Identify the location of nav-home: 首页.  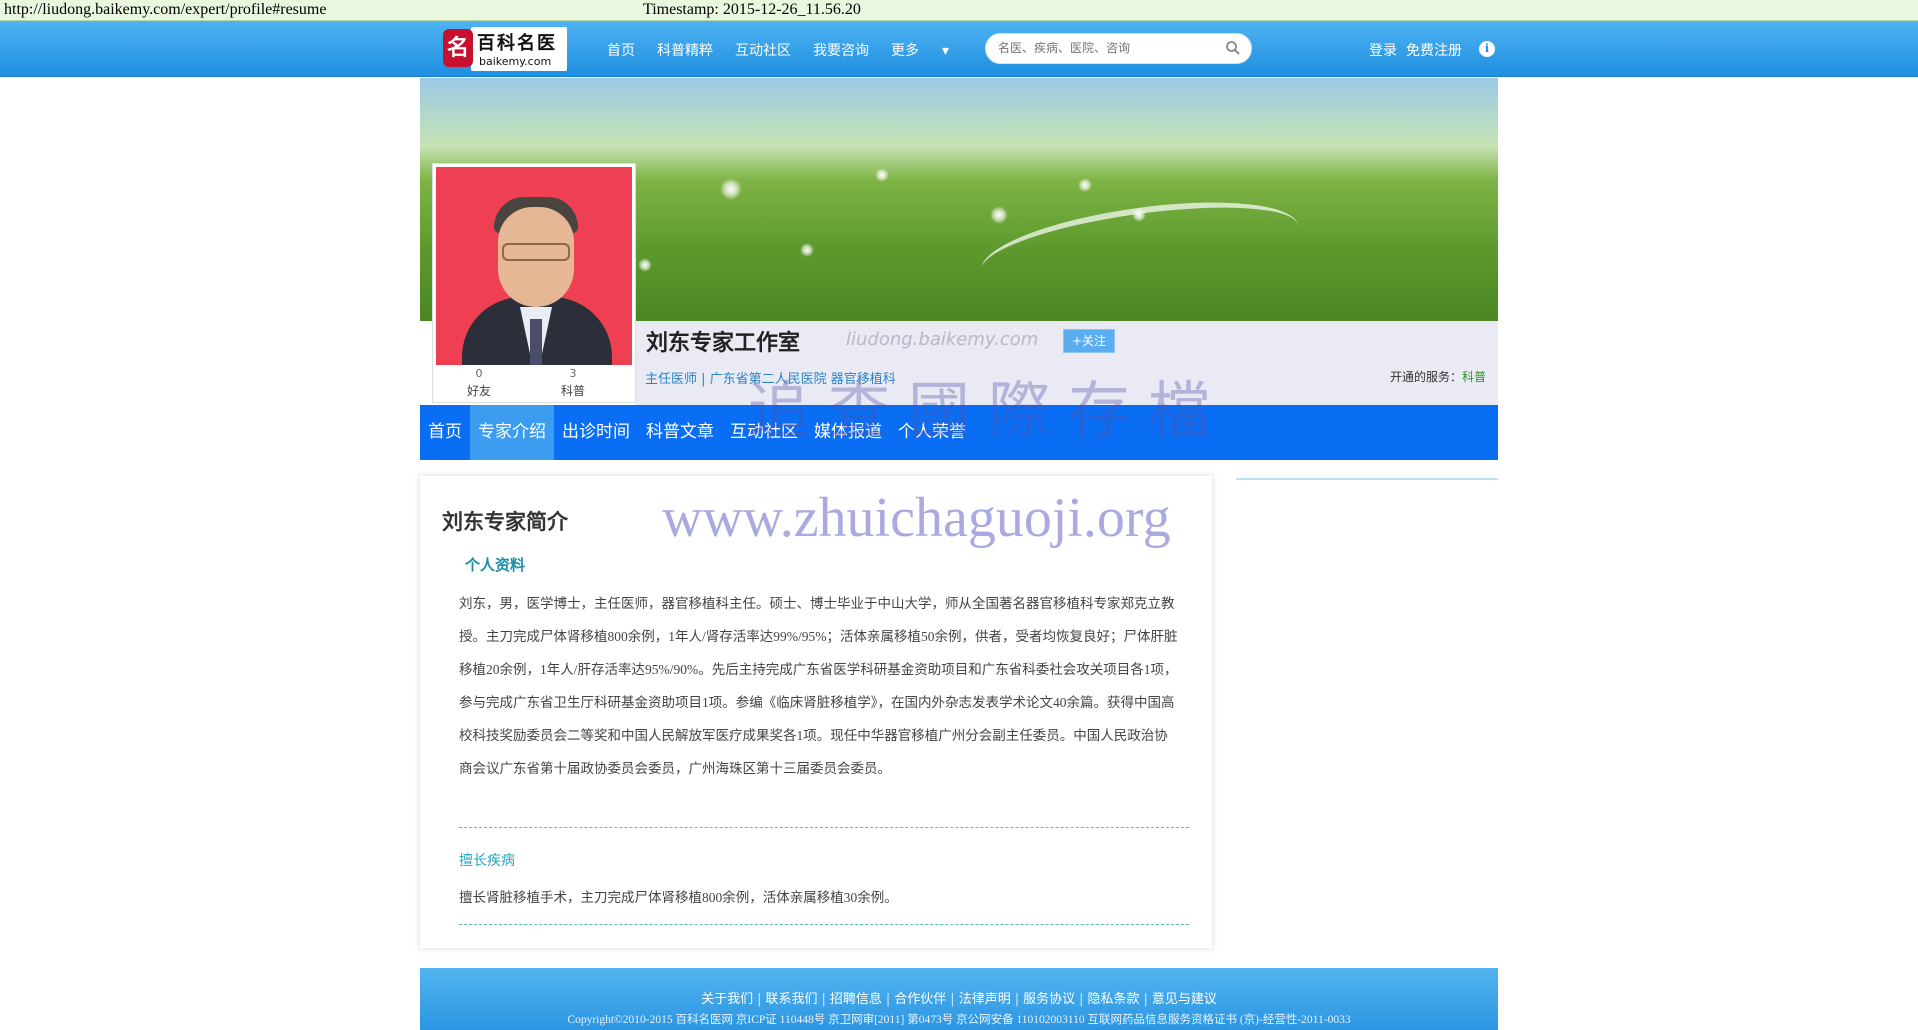
(621, 50).